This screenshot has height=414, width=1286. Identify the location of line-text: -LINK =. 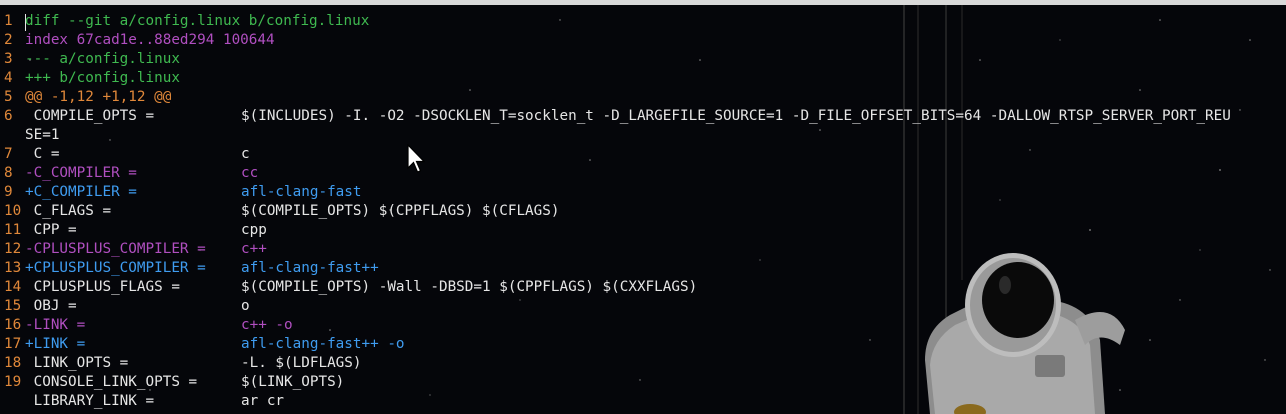
(55, 325).